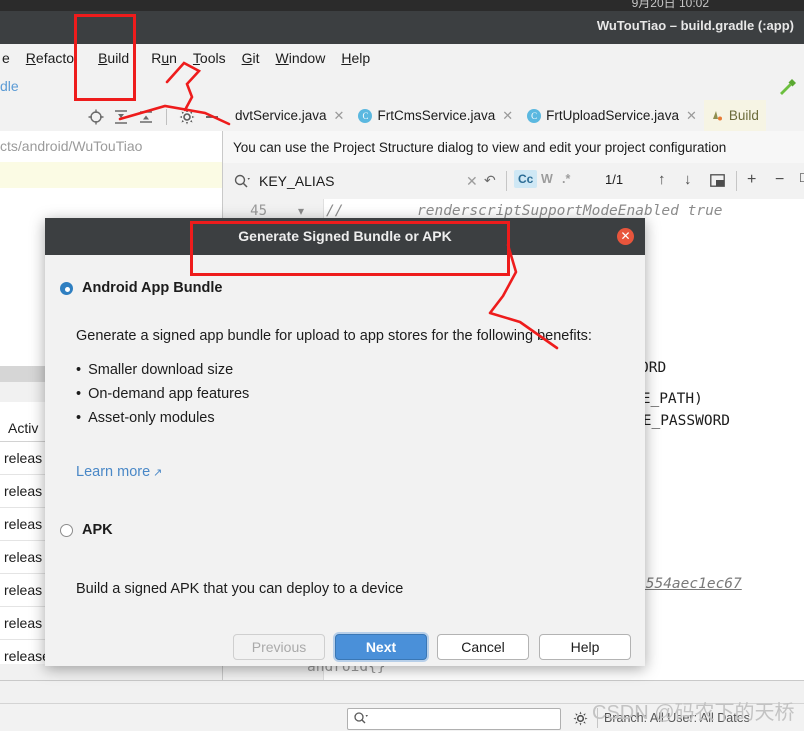  I want to click on learn-more-link: Learn more ↗, so click(119, 472).